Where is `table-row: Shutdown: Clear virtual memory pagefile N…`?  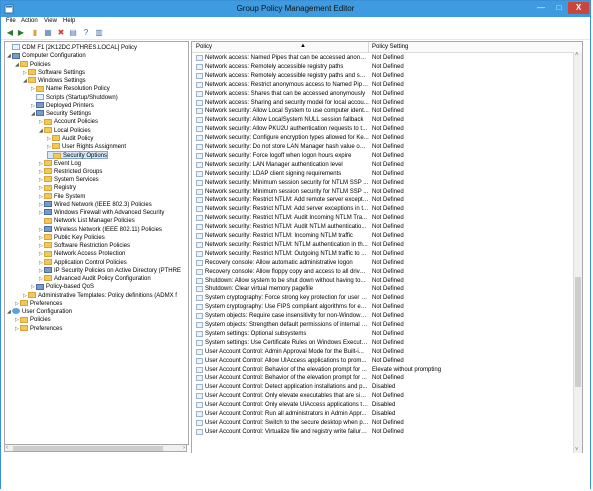 table-row: Shutdown: Clear virtual memory pagefile N… is located at coordinates (382, 289).